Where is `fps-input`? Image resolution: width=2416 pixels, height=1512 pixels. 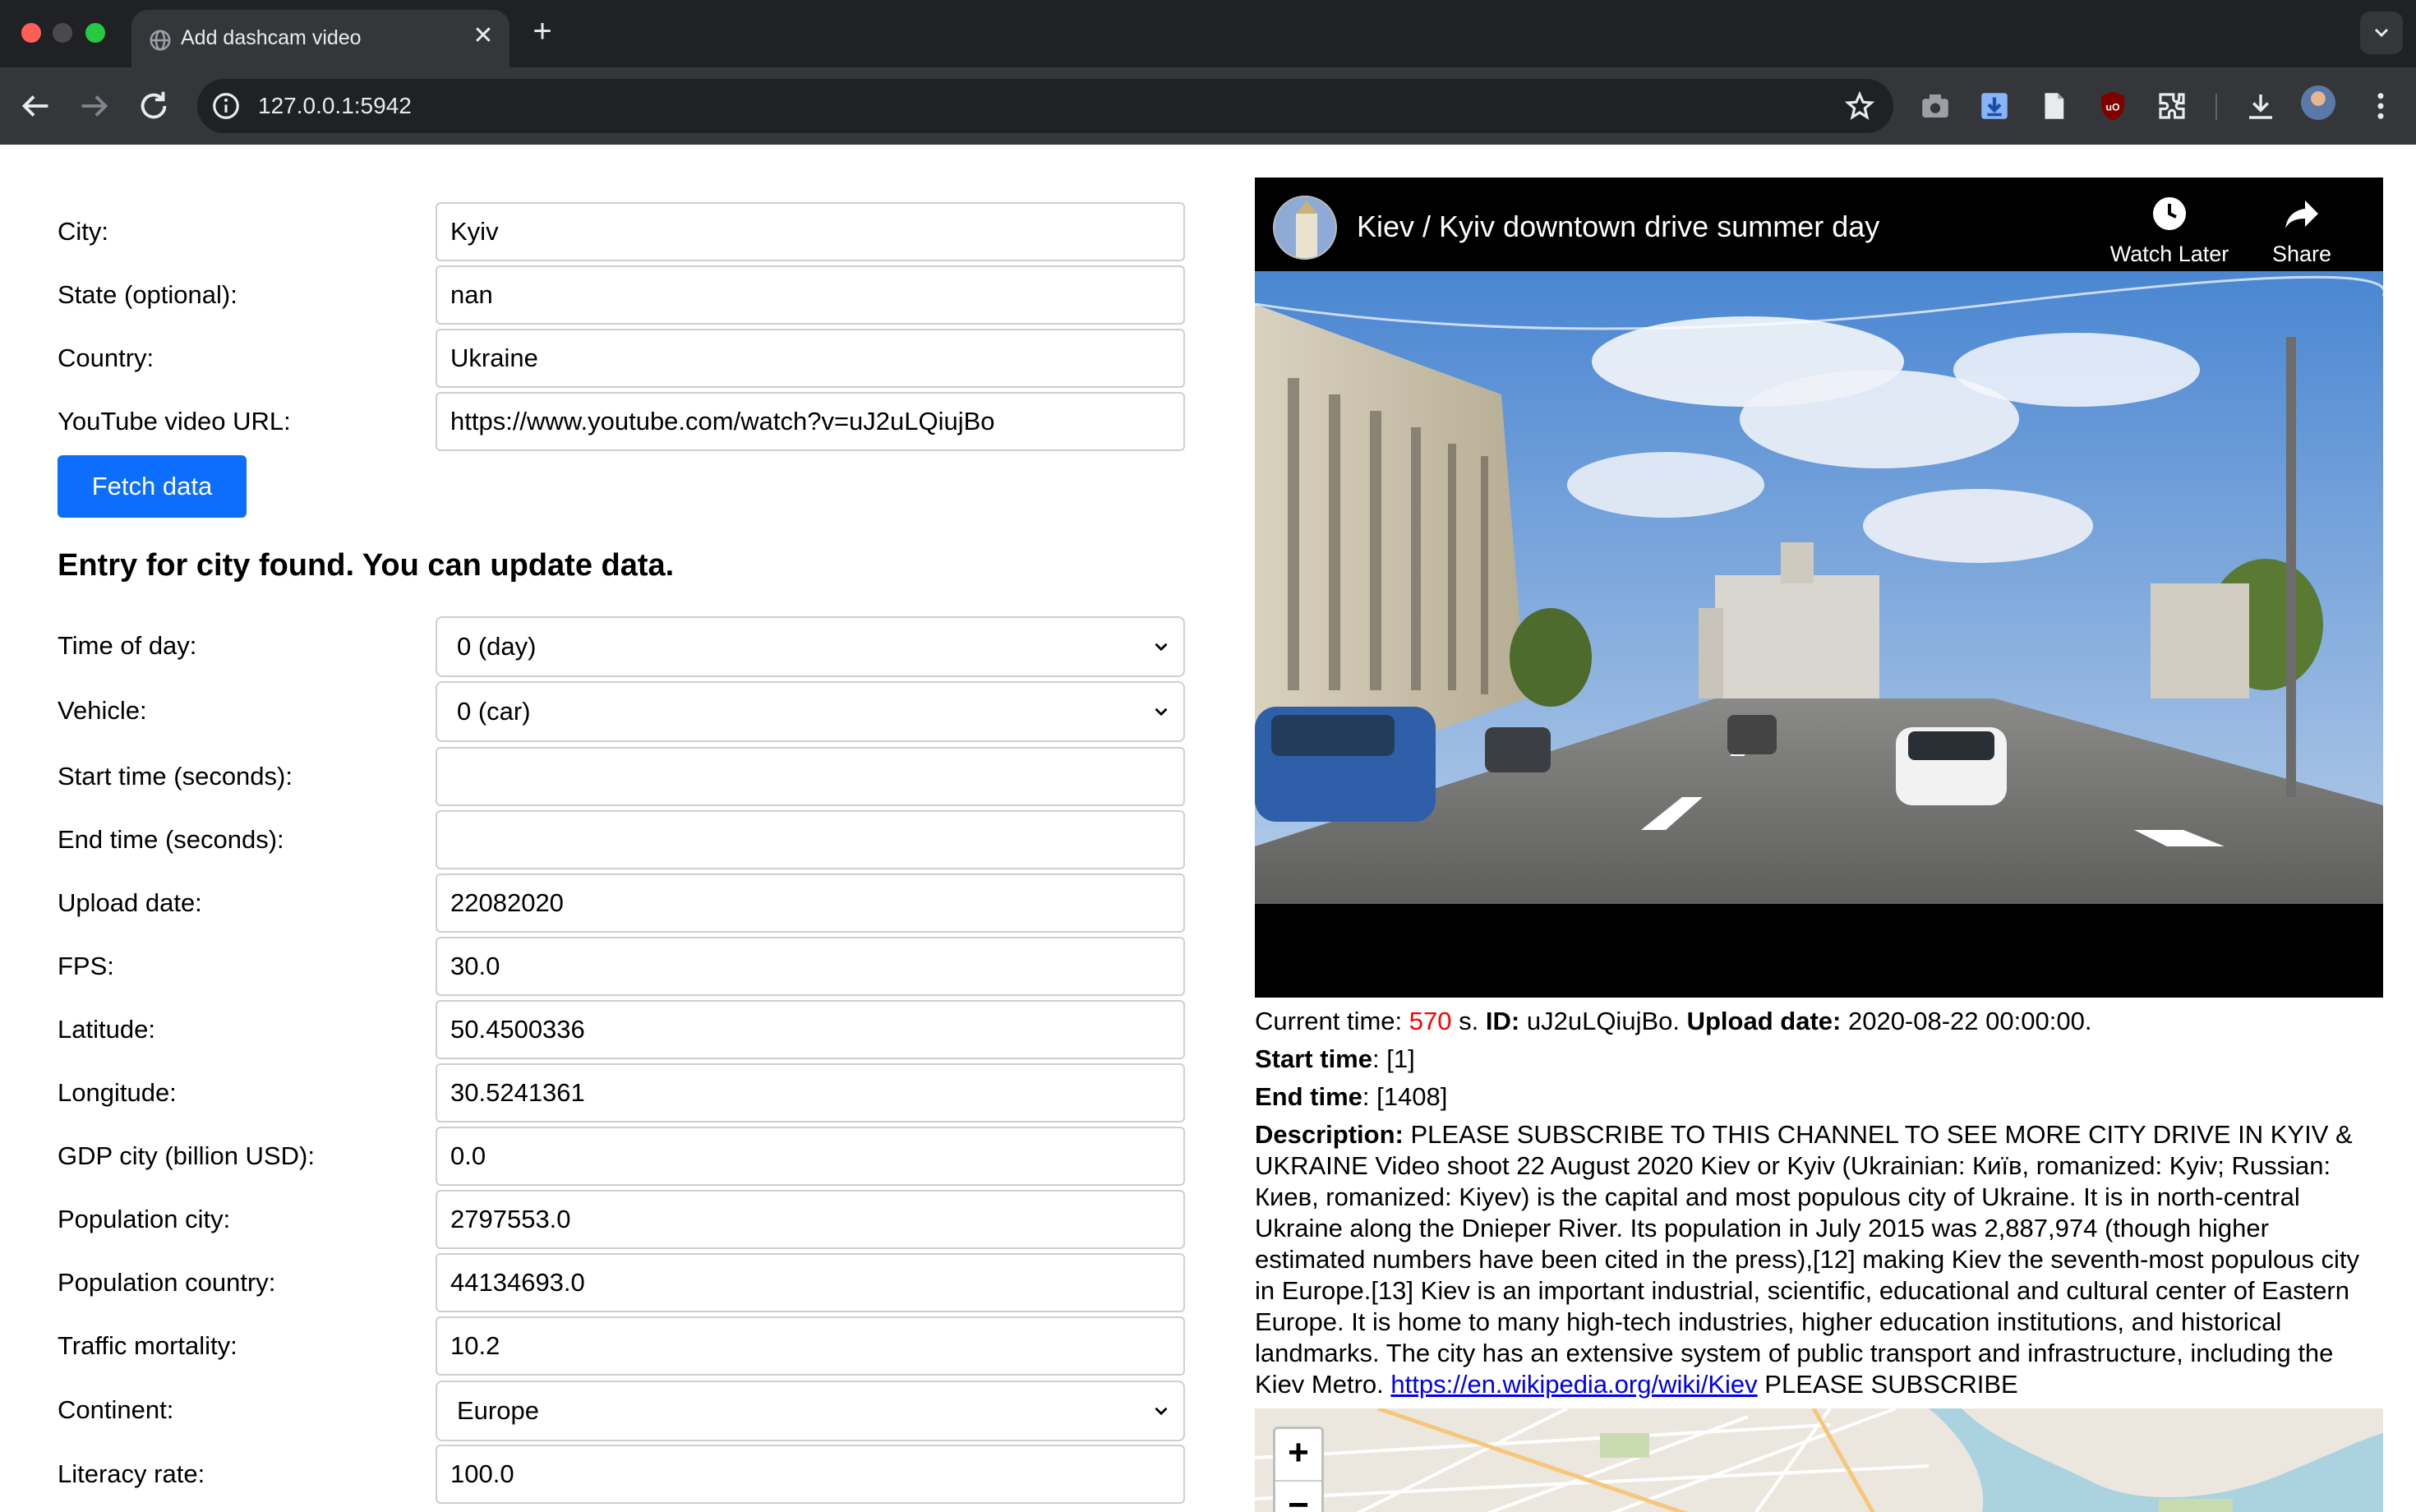 fps-input is located at coordinates (811, 967).